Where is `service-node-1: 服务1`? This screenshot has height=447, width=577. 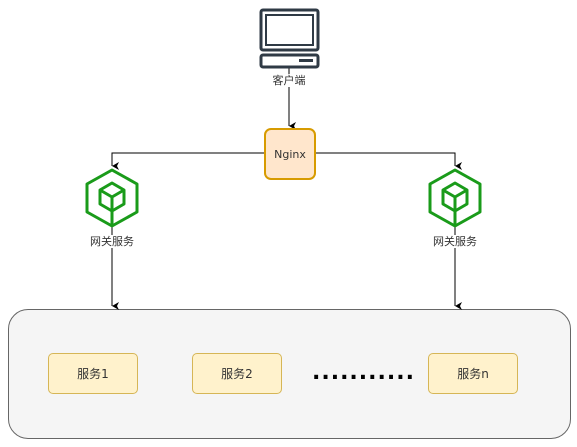 service-node-1: 服务1 is located at coordinates (93, 373).